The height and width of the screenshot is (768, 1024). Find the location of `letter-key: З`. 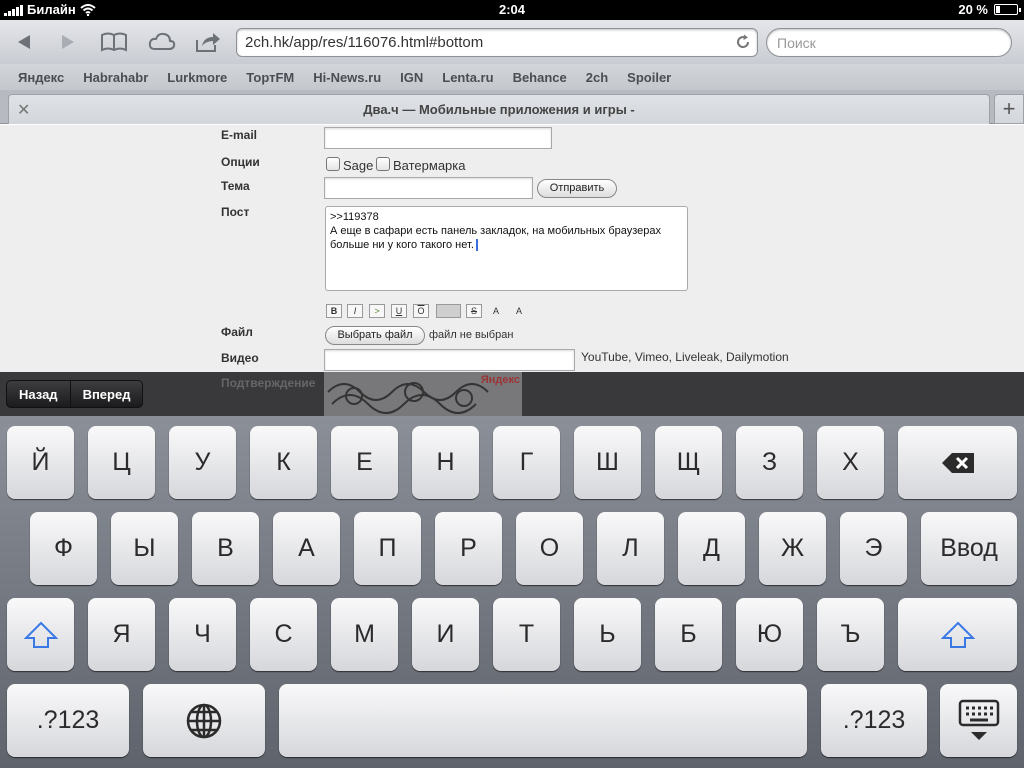

letter-key: З is located at coordinates (769, 462).